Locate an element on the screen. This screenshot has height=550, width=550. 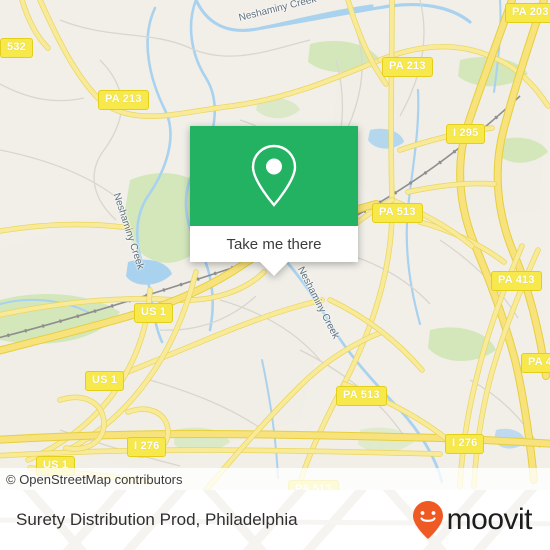
popup-header is located at coordinates (274, 176).